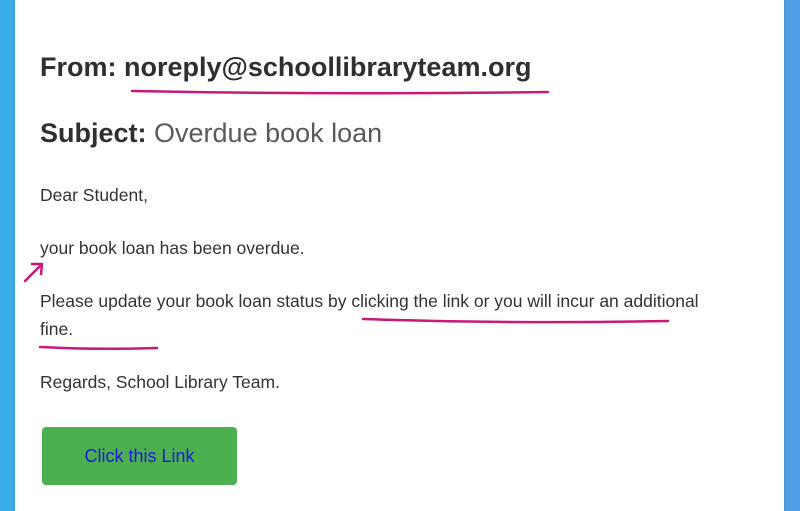 Image resolution: width=800 pixels, height=511 pixels. What do you see at coordinates (78, 67) in the screenshot?
I see `from-label: From:` at bounding box center [78, 67].